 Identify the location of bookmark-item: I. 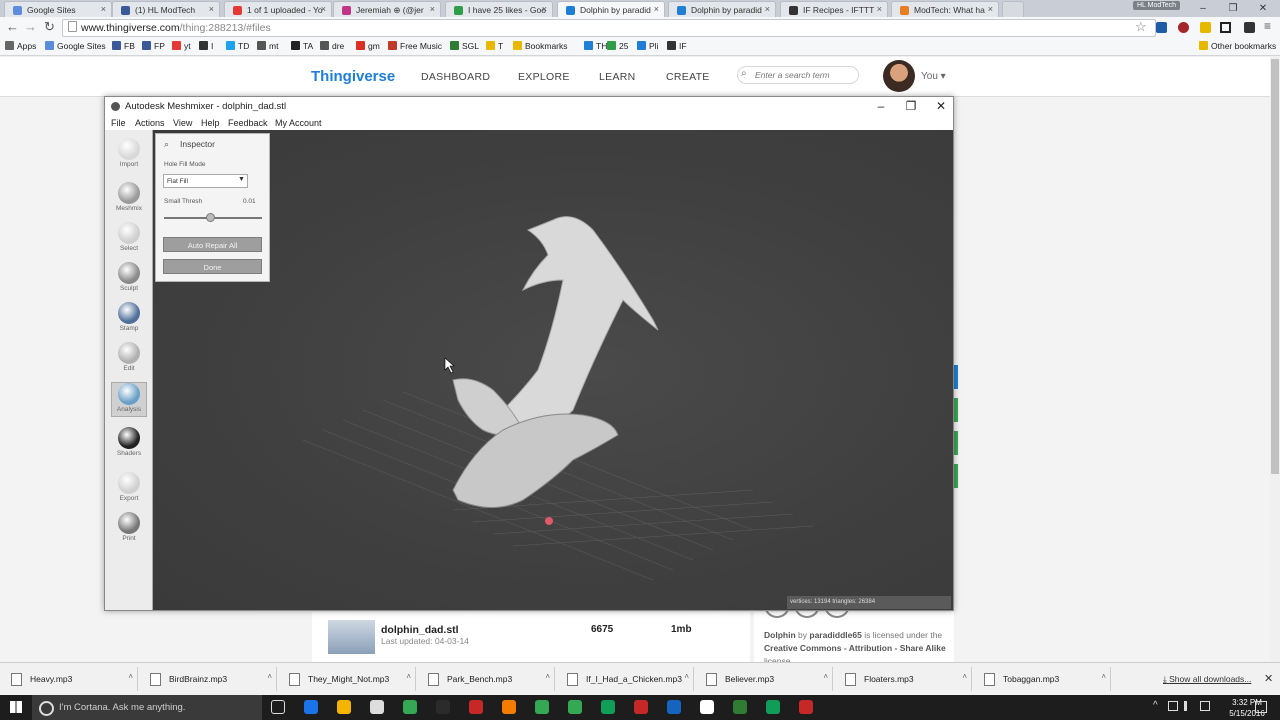
(206, 46).